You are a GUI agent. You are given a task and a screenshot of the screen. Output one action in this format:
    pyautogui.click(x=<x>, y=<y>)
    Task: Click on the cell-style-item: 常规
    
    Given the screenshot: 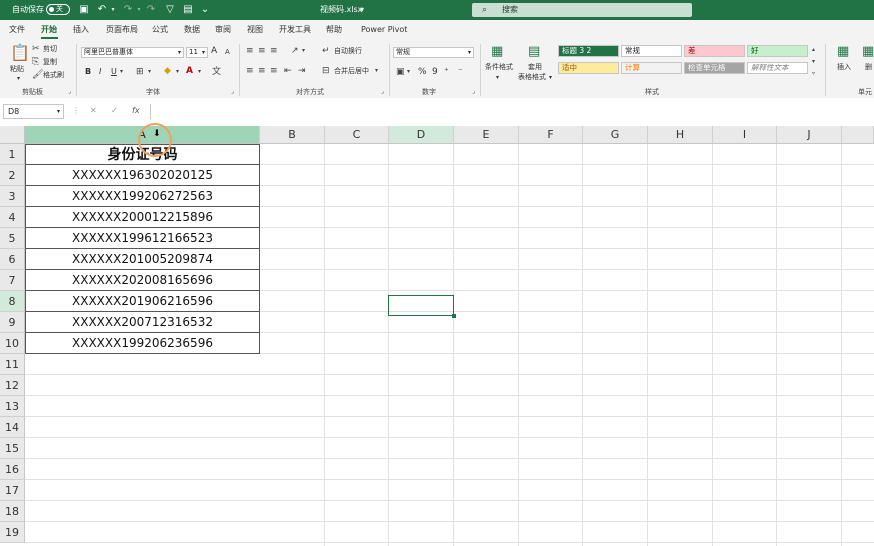 What is the action you would take?
    pyautogui.click(x=651, y=51)
    